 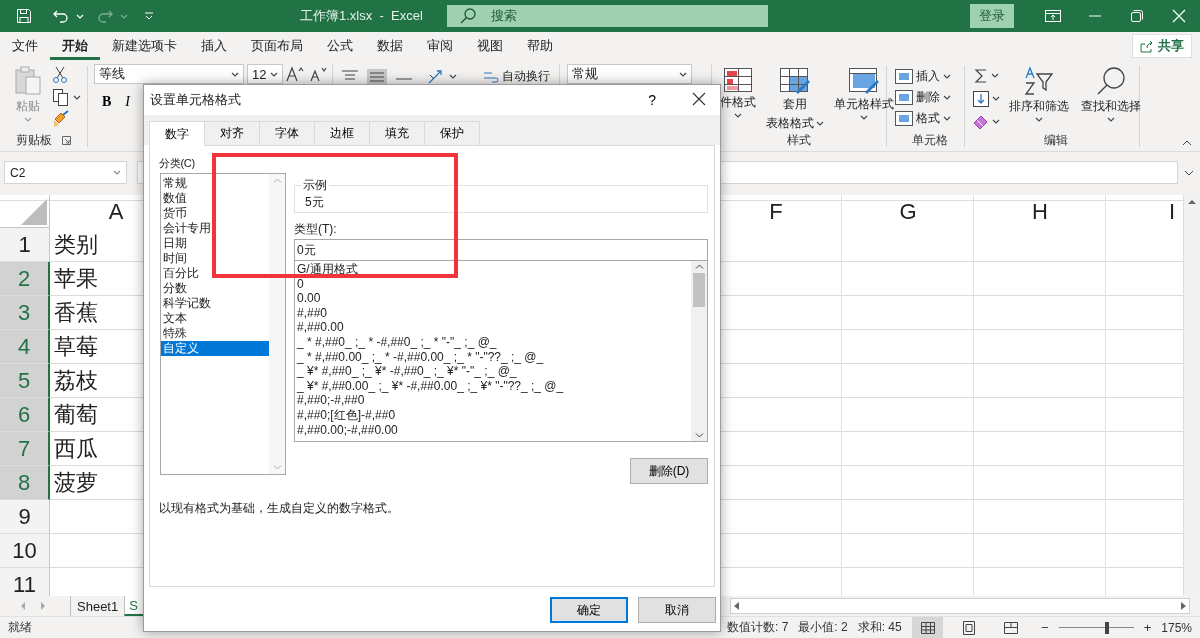 What do you see at coordinates (346, 430) in the screenshot?
I see `format-item: #,##0.00;-#,##0.00` at bounding box center [346, 430].